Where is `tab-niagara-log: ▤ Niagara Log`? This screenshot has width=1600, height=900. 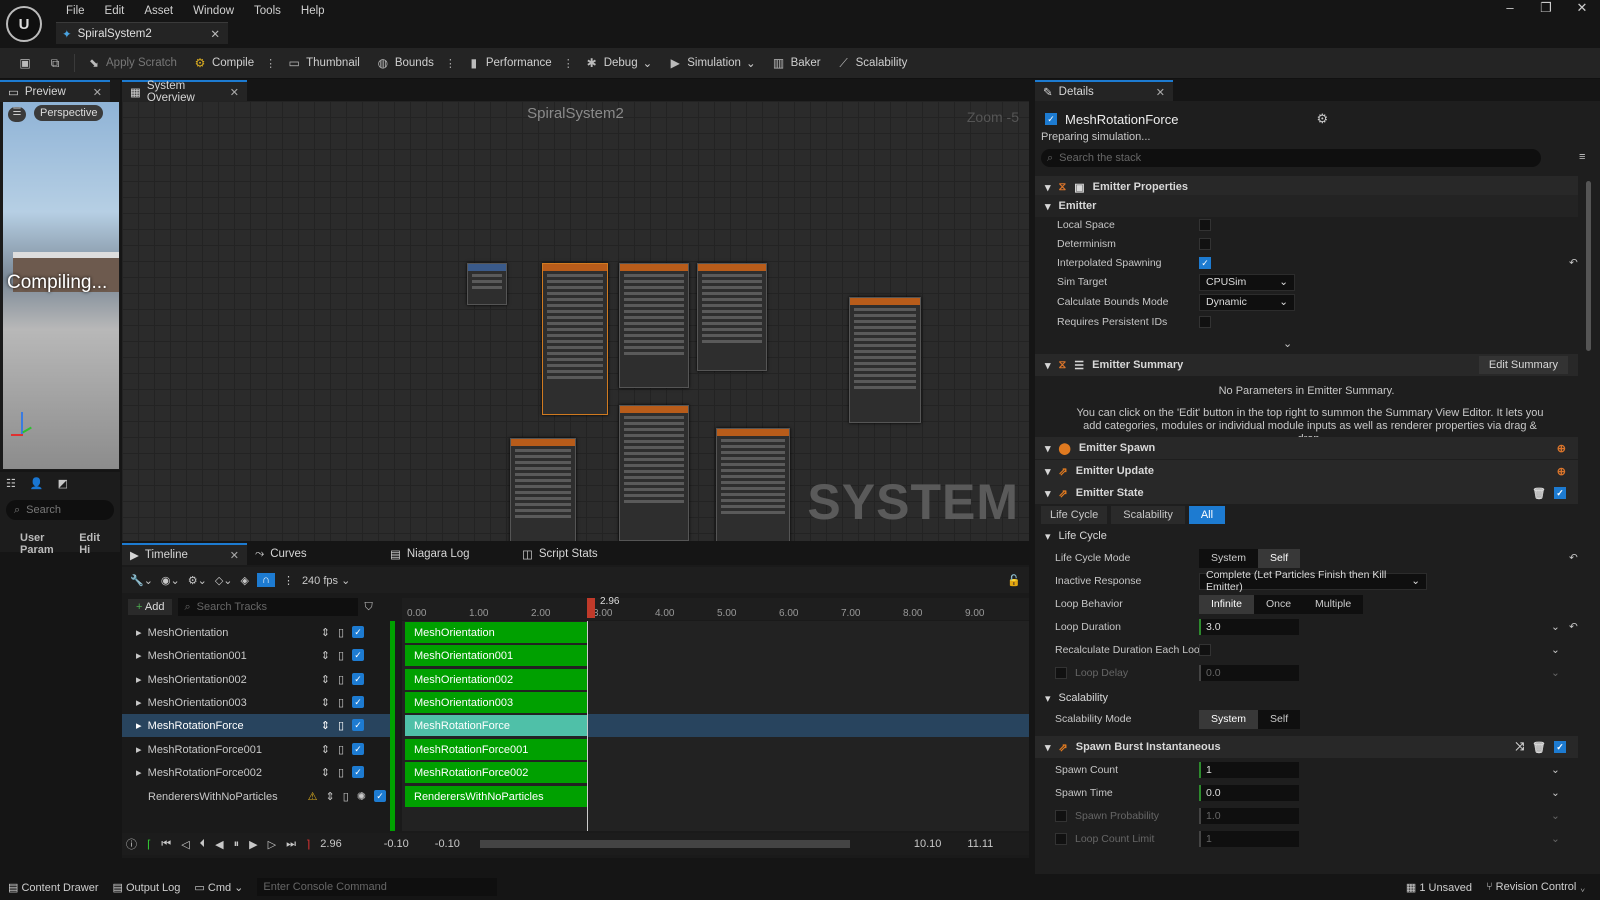 tab-niagara-log: ▤ Niagara Log is located at coordinates (448, 554).